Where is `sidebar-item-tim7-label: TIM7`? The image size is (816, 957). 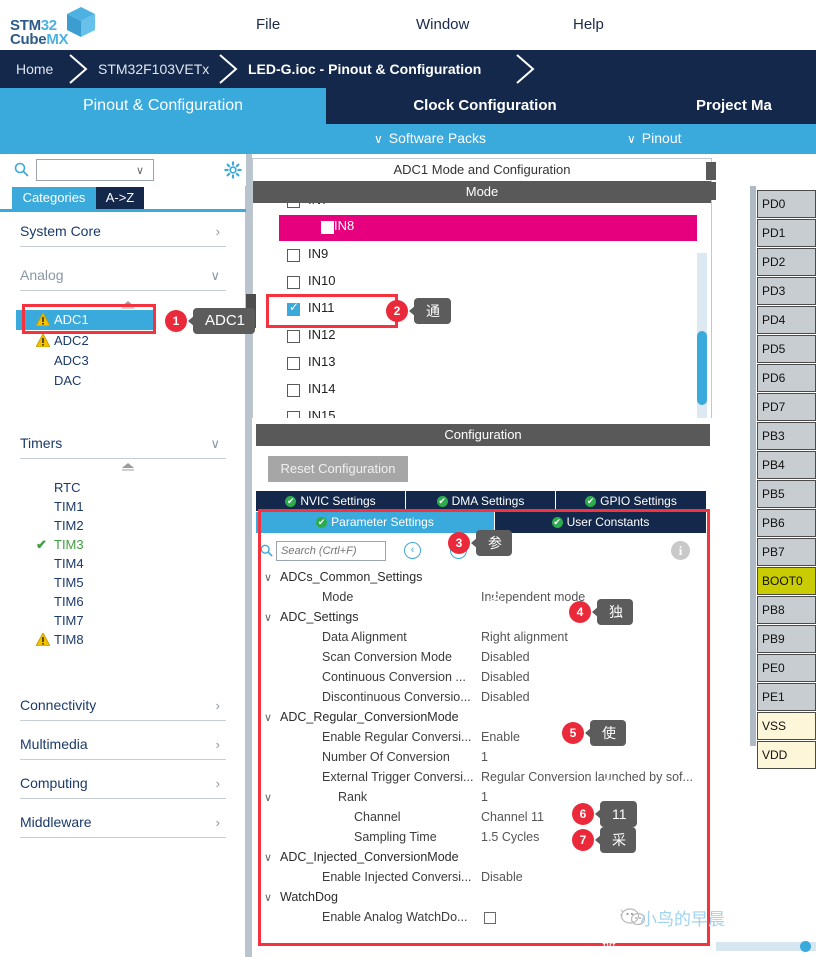 sidebar-item-tim7-label: TIM7 is located at coordinates (69, 620).